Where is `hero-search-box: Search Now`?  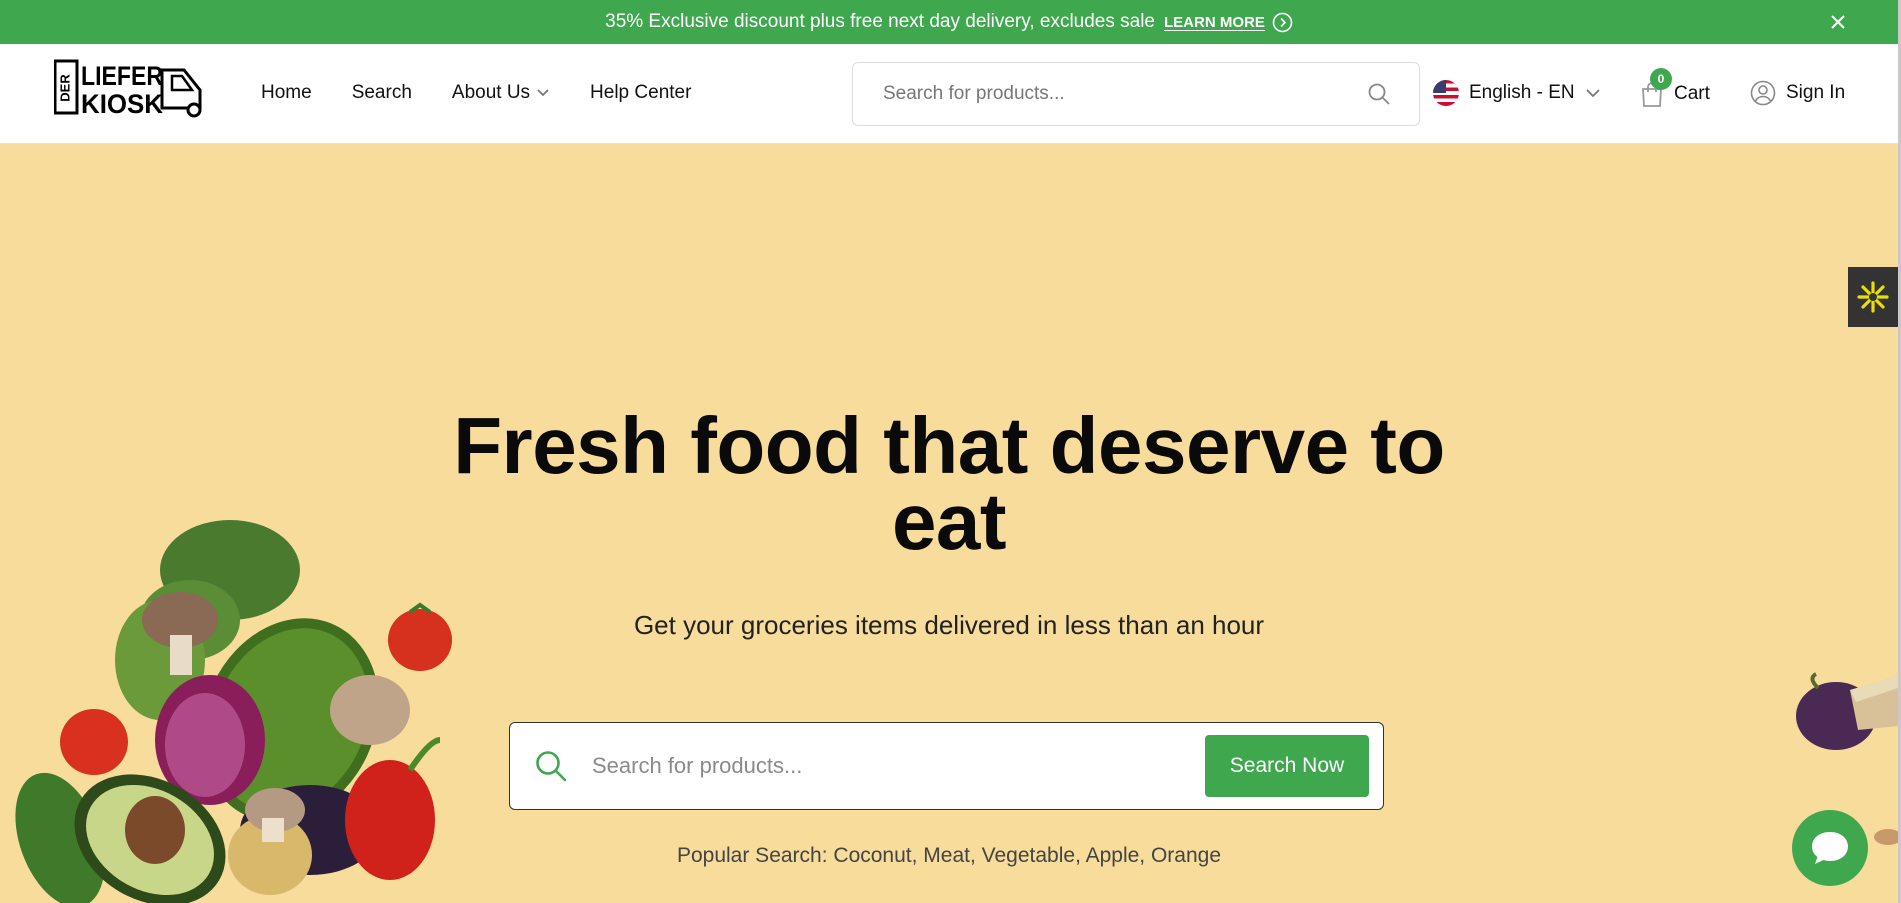 hero-search-box: Search Now is located at coordinates (946, 766).